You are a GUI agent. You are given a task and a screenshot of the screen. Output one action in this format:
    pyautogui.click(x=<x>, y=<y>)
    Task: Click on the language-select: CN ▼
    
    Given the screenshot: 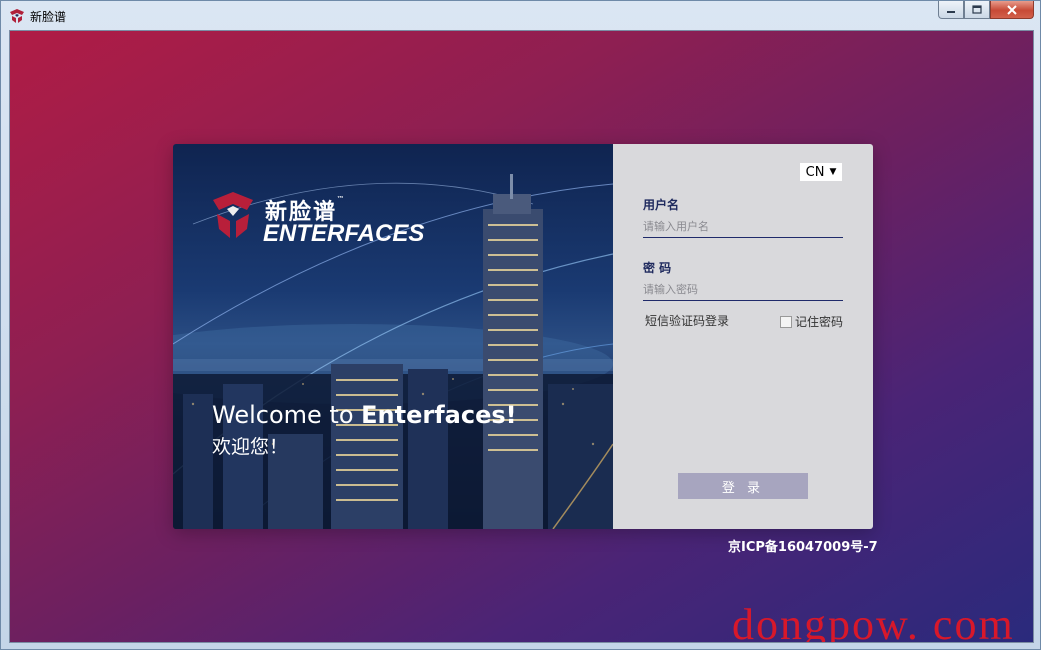 What is the action you would take?
    pyautogui.click(x=821, y=172)
    